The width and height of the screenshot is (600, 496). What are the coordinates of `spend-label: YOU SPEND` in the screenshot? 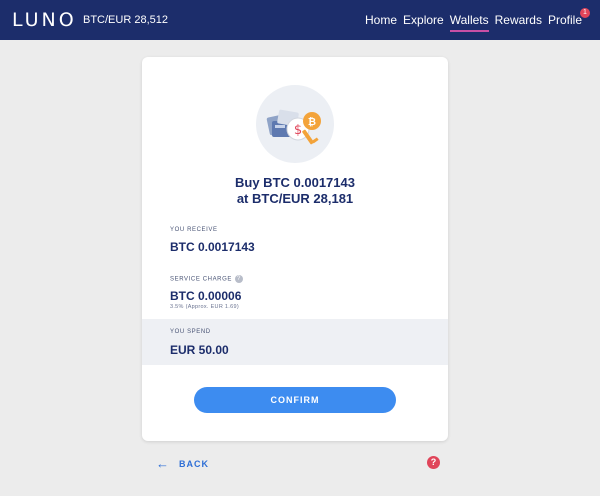 It's located at (190, 332).